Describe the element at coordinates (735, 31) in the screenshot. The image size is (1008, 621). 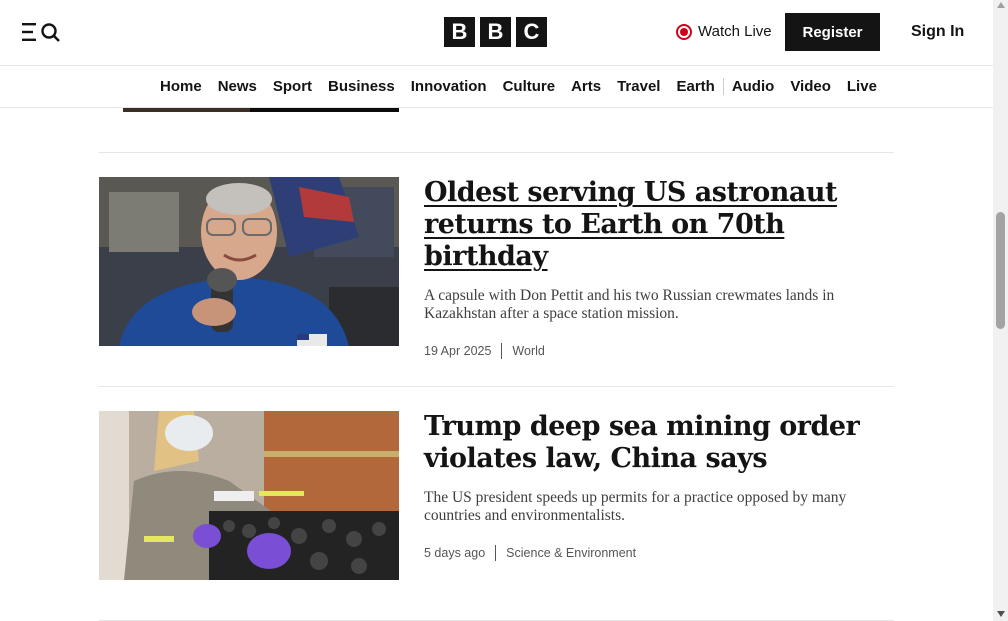
I see `watch-live-label: Watch Live` at that location.